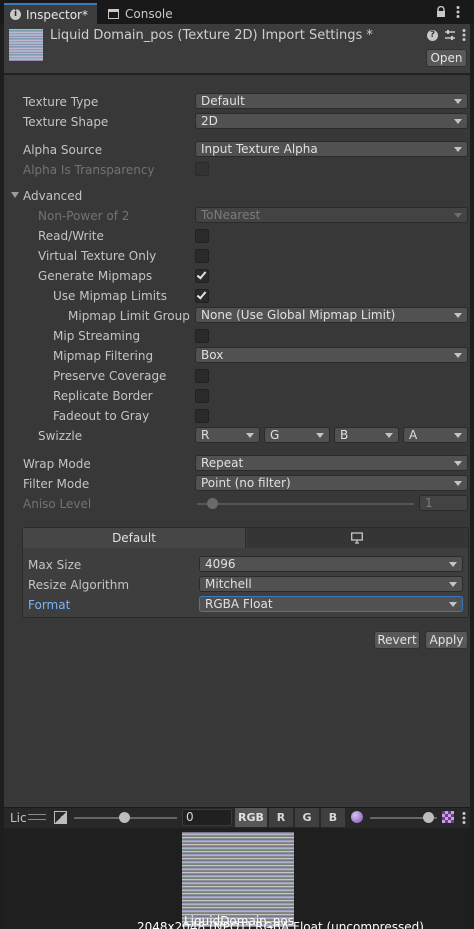 The width and height of the screenshot is (474, 929). What do you see at coordinates (202, 276) in the screenshot?
I see `generate-mipmaps-checkbox` at bounding box center [202, 276].